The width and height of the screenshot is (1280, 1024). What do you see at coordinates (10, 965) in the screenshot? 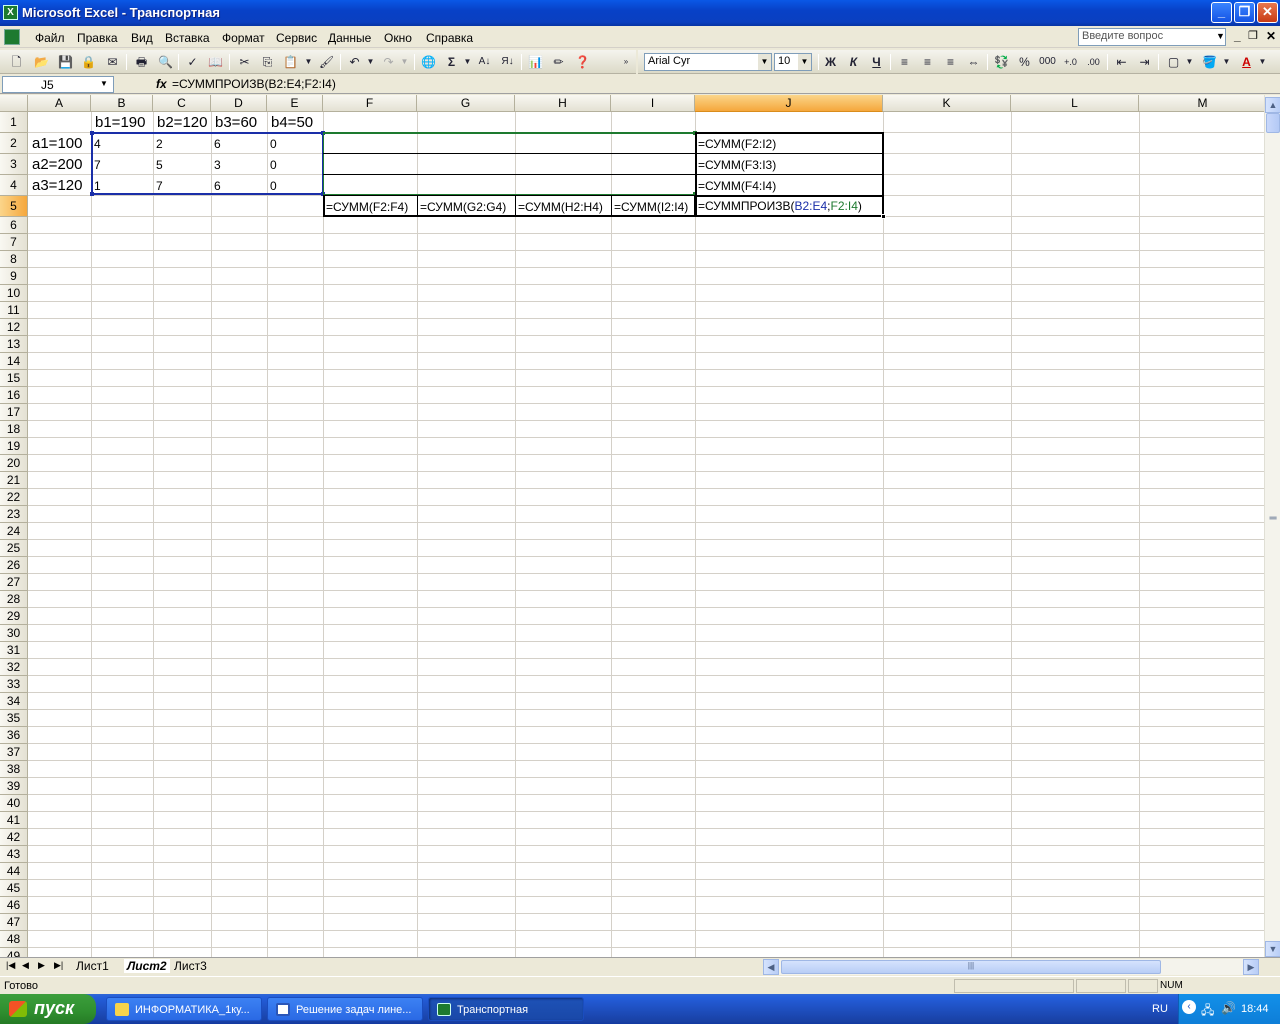
I see `first-sheet-icon: |◀` at bounding box center [10, 965].